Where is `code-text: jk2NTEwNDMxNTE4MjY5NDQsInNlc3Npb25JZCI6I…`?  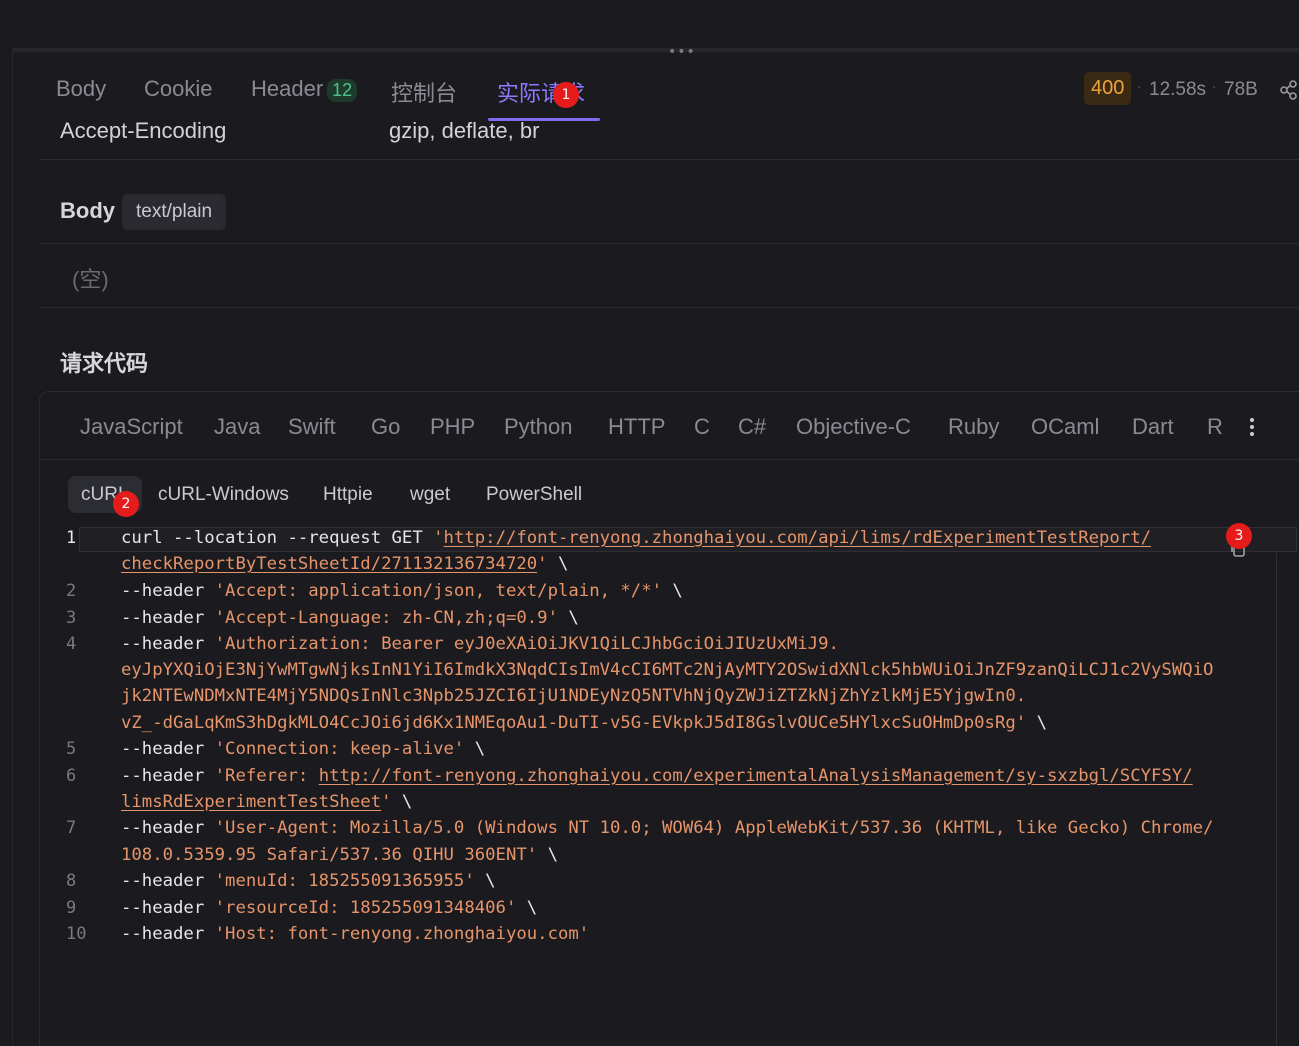
code-text: jk2NTEwNDMxNTE4MjY5NDQsInNlc3Npb25JZCI6I… is located at coordinates (573, 696).